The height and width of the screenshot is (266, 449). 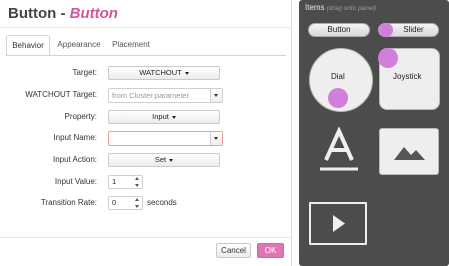 I want to click on watchout-target-label: WATCHOUT Target:, so click(x=61, y=94).